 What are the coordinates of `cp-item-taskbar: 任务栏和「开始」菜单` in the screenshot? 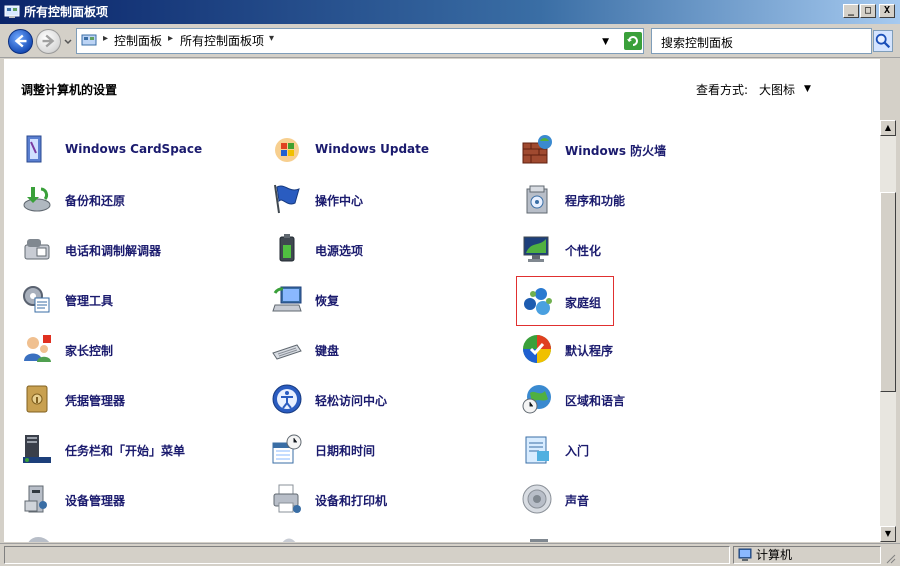 It's located at (131, 449).